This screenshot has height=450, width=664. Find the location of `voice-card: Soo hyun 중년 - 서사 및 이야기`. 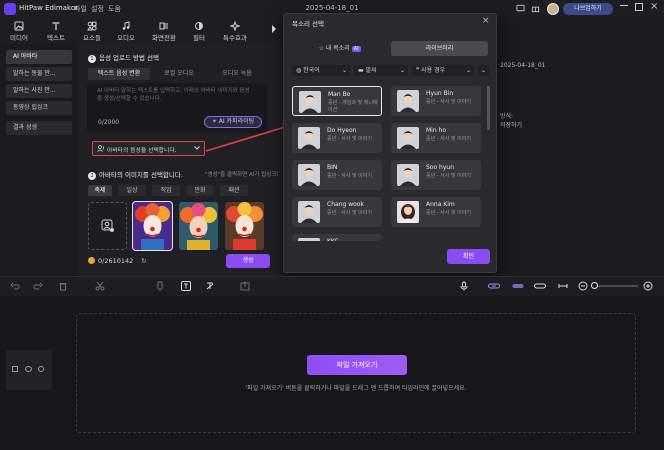

voice-card: Soo hyun 중년 - 서사 및 이야기 is located at coordinates (436, 175).